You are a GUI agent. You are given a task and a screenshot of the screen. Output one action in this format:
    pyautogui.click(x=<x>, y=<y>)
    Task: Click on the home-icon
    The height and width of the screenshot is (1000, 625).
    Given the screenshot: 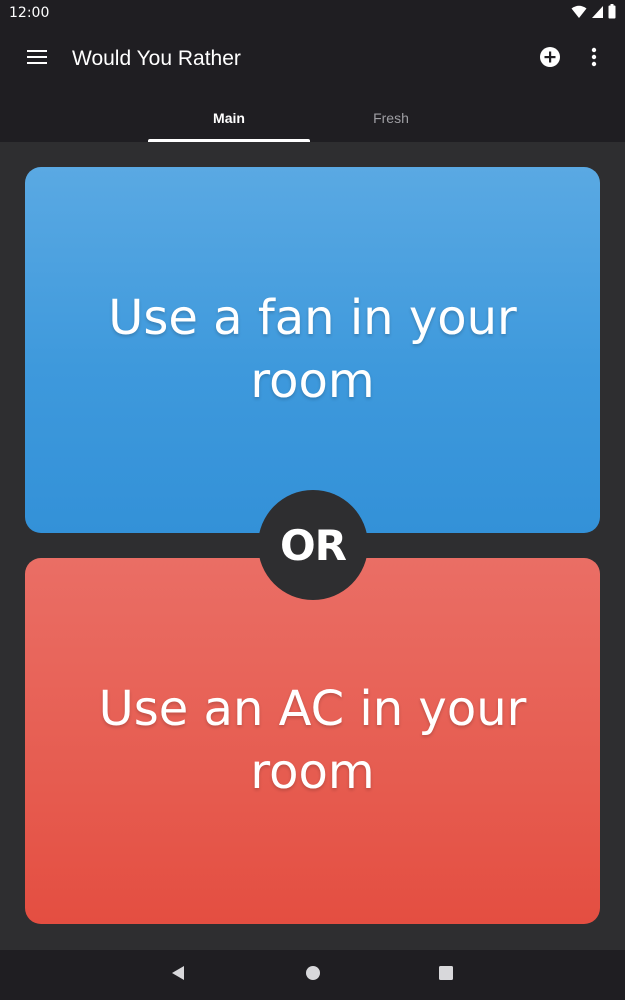 What is the action you would take?
    pyautogui.click(x=313, y=975)
    